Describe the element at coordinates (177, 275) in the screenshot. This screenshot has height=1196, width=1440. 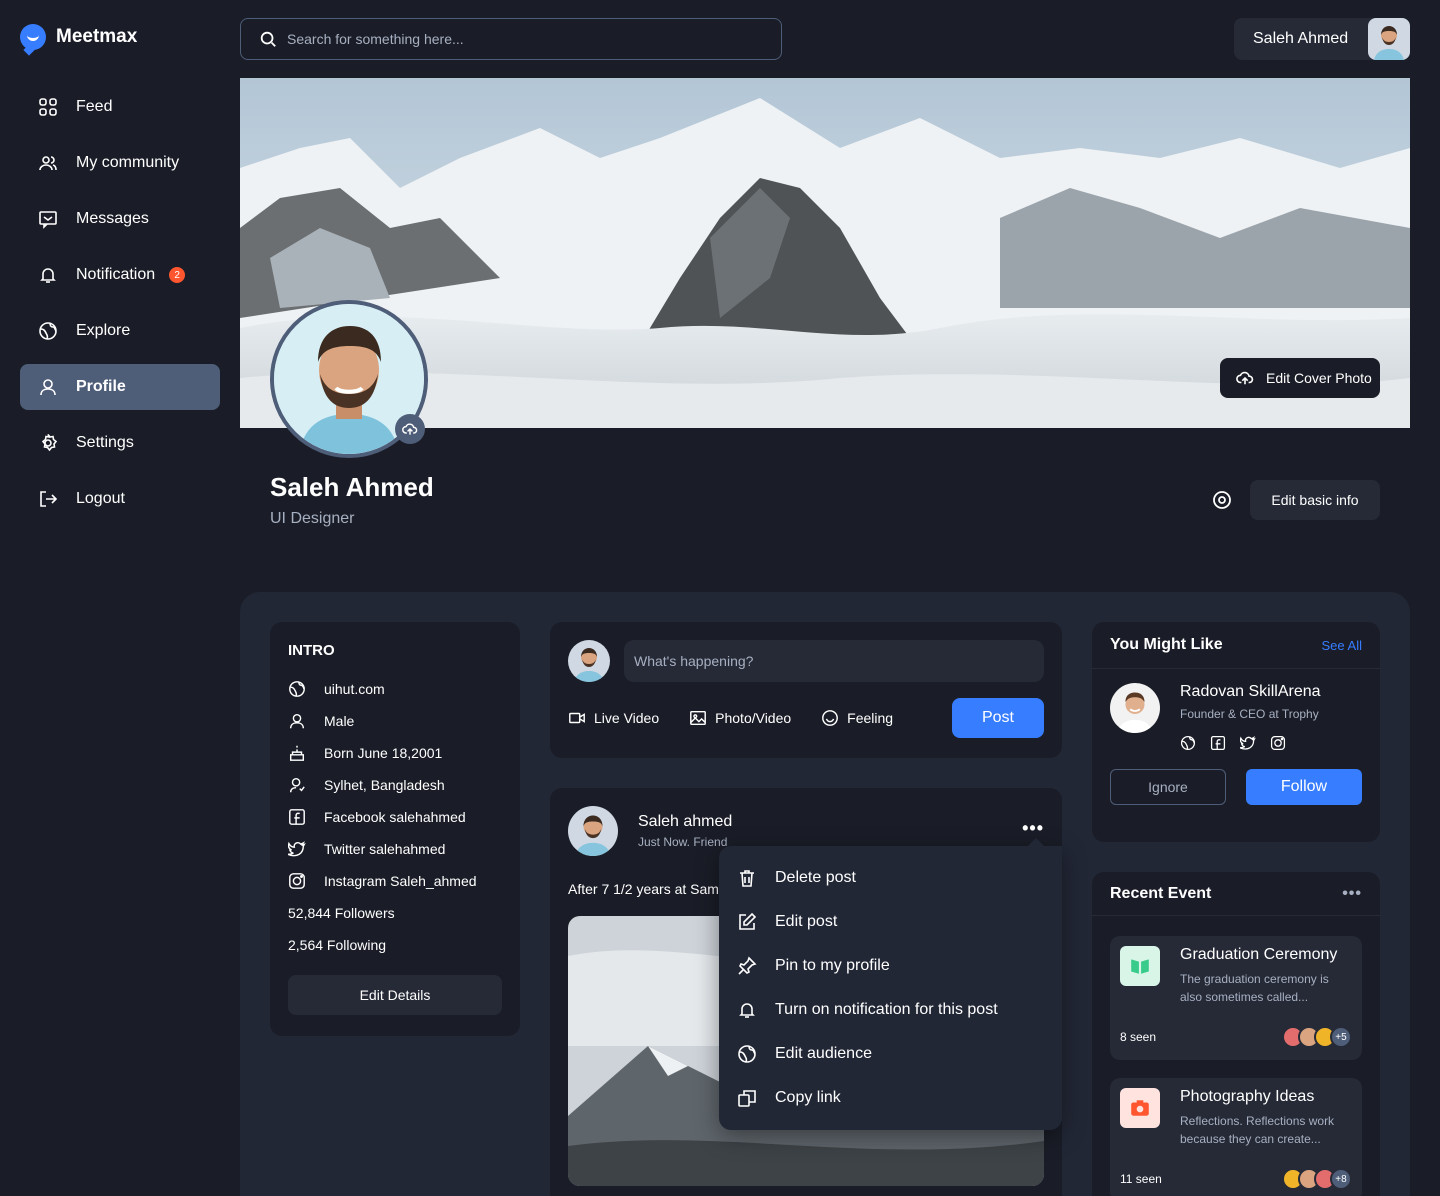
I see `notification-badge: 2` at that location.